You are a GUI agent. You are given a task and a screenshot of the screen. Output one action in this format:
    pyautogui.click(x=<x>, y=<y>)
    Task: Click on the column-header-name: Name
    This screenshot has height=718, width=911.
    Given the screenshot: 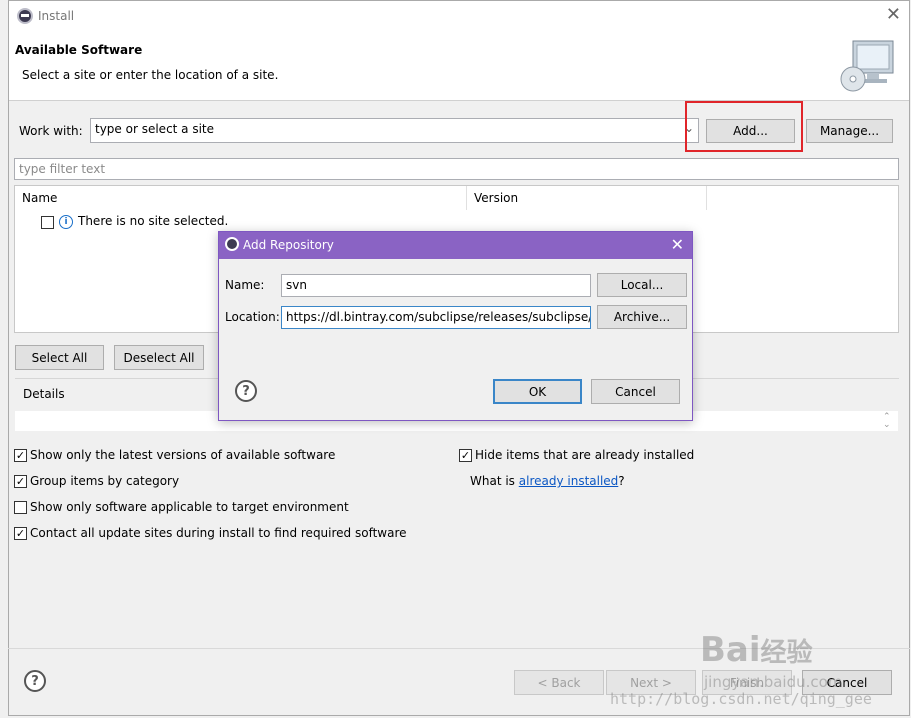 What is the action you would take?
    pyautogui.click(x=241, y=198)
    